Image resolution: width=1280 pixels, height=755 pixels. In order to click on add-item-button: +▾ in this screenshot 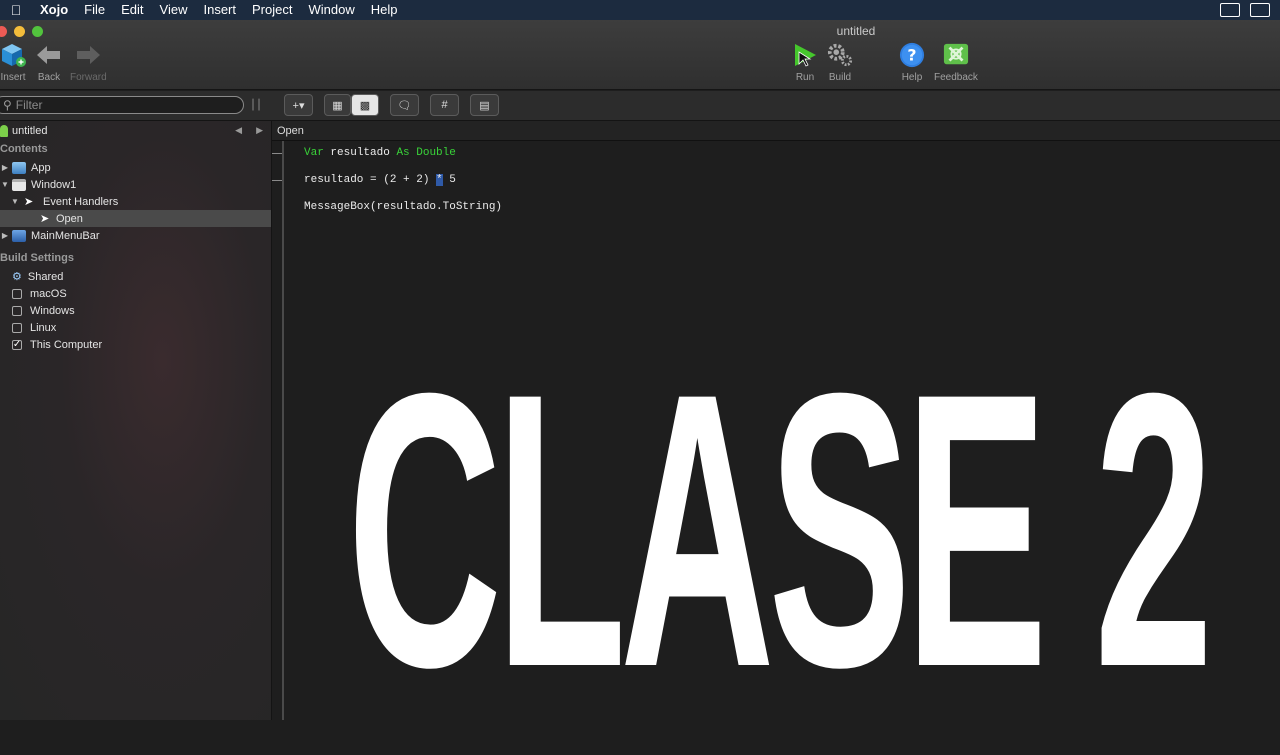, I will do `click(298, 105)`.